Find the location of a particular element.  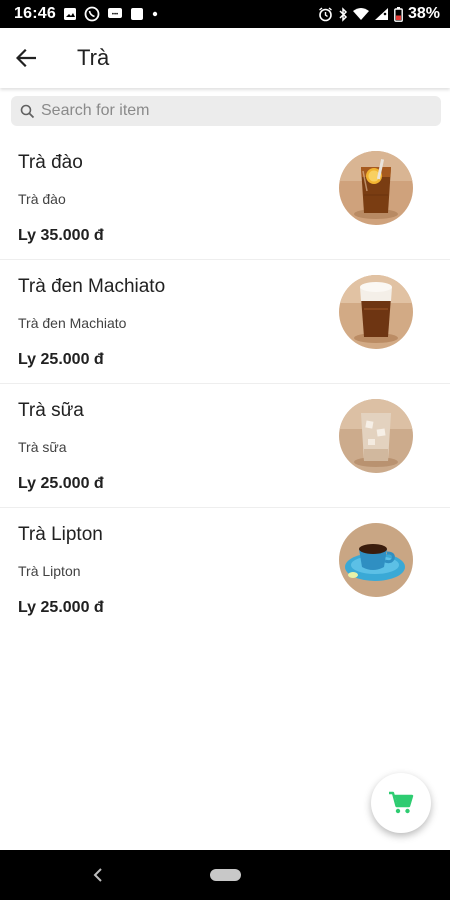

status-left: 16:46 ••• is located at coordinates (86, 14).